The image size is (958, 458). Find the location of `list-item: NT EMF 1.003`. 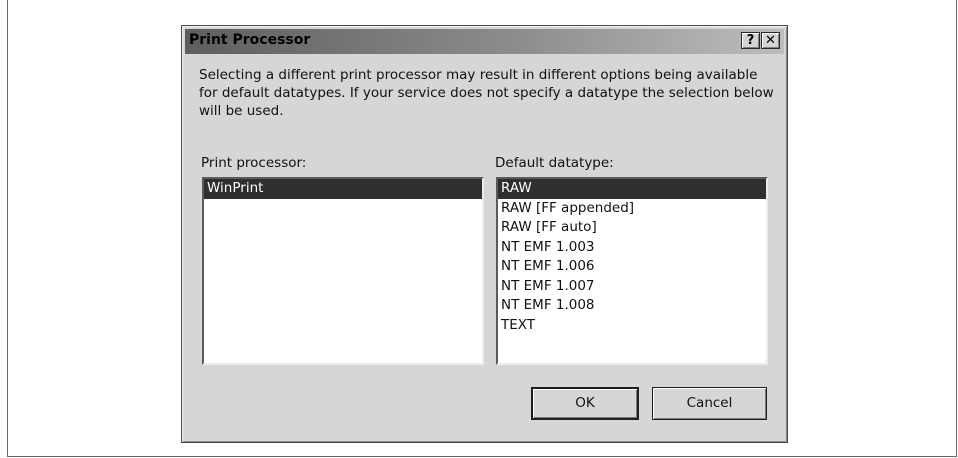

list-item: NT EMF 1.003 is located at coordinates (632, 248).